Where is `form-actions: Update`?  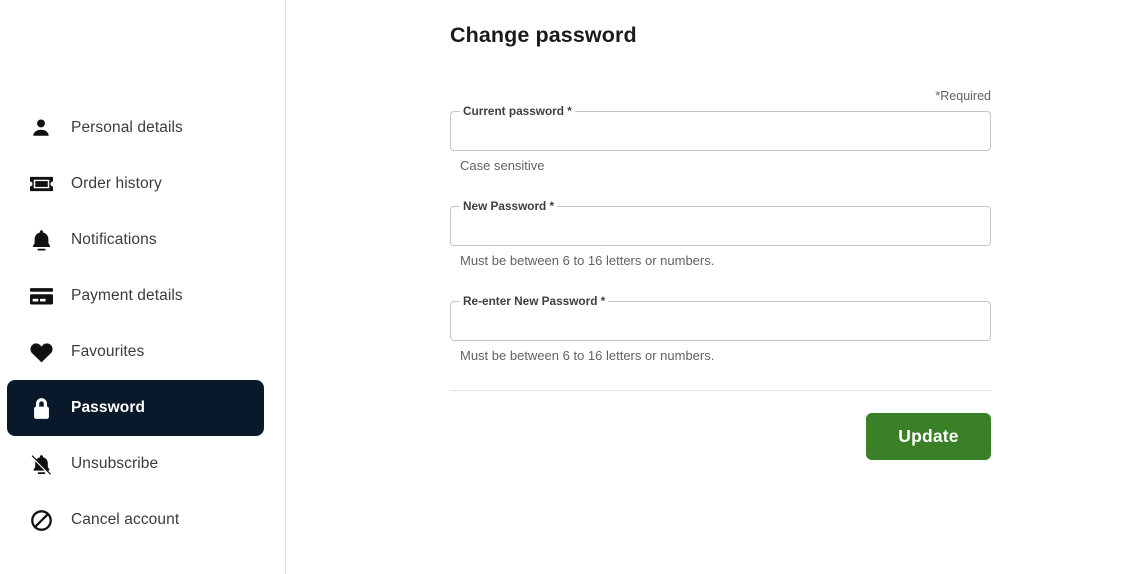
form-actions: Update is located at coordinates (720, 436).